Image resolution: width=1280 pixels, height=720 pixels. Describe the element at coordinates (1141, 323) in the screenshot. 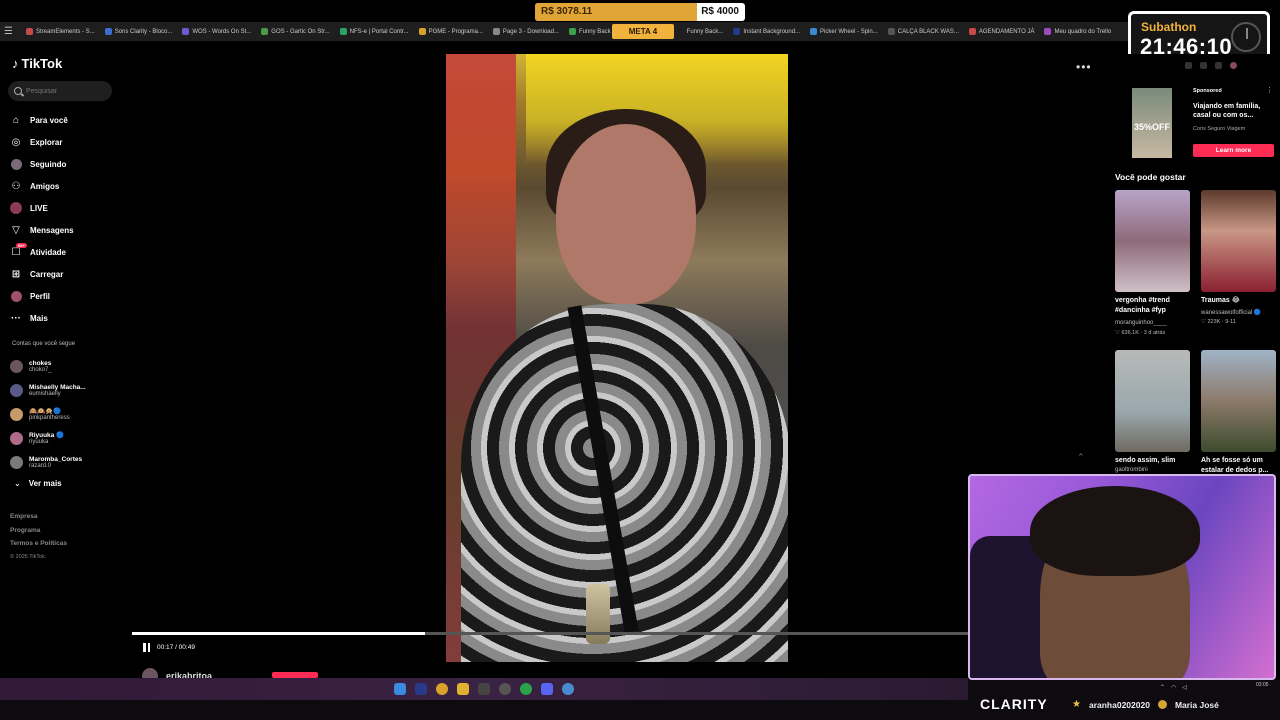

I see `recommendation-author: moranguinhoo____` at that location.